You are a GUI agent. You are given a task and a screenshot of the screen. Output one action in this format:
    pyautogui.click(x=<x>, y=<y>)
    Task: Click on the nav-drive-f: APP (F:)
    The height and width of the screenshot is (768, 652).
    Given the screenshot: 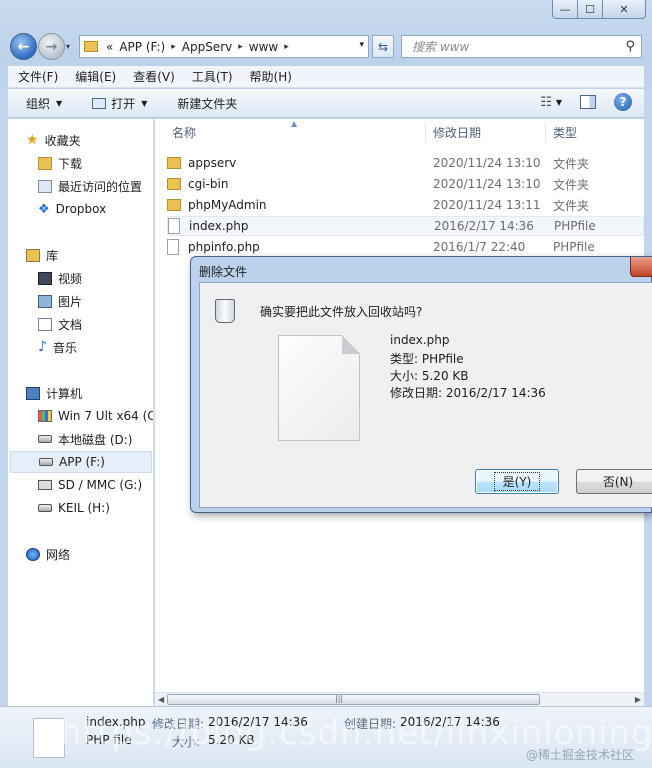 What is the action you would take?
    pyautogui.click(x=81, y=462)
    